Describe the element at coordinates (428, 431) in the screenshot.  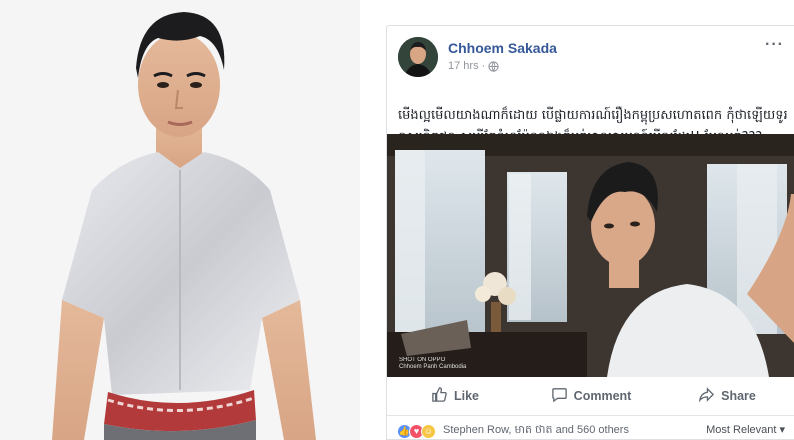
I see `haha-reaction-icon: ☺` at that location.